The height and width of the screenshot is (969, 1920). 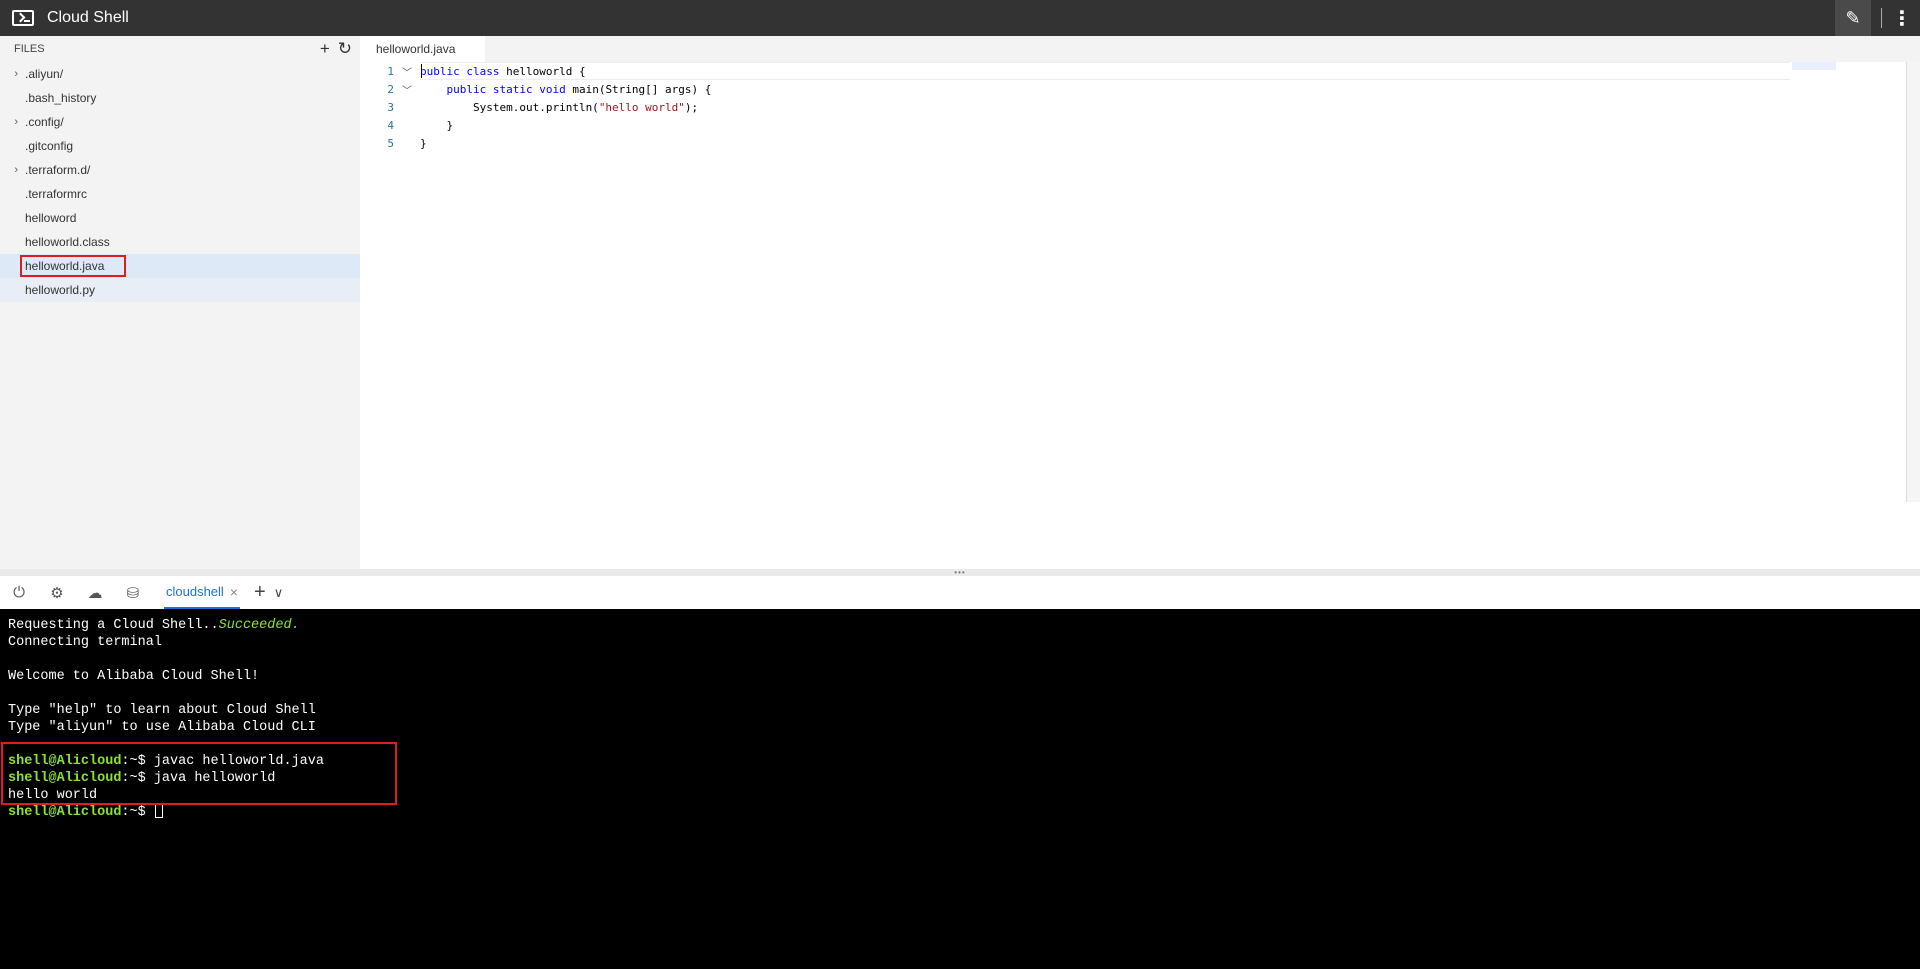 I want to click on cloud-upload-icon: ☁, so click(x=95, y=592).